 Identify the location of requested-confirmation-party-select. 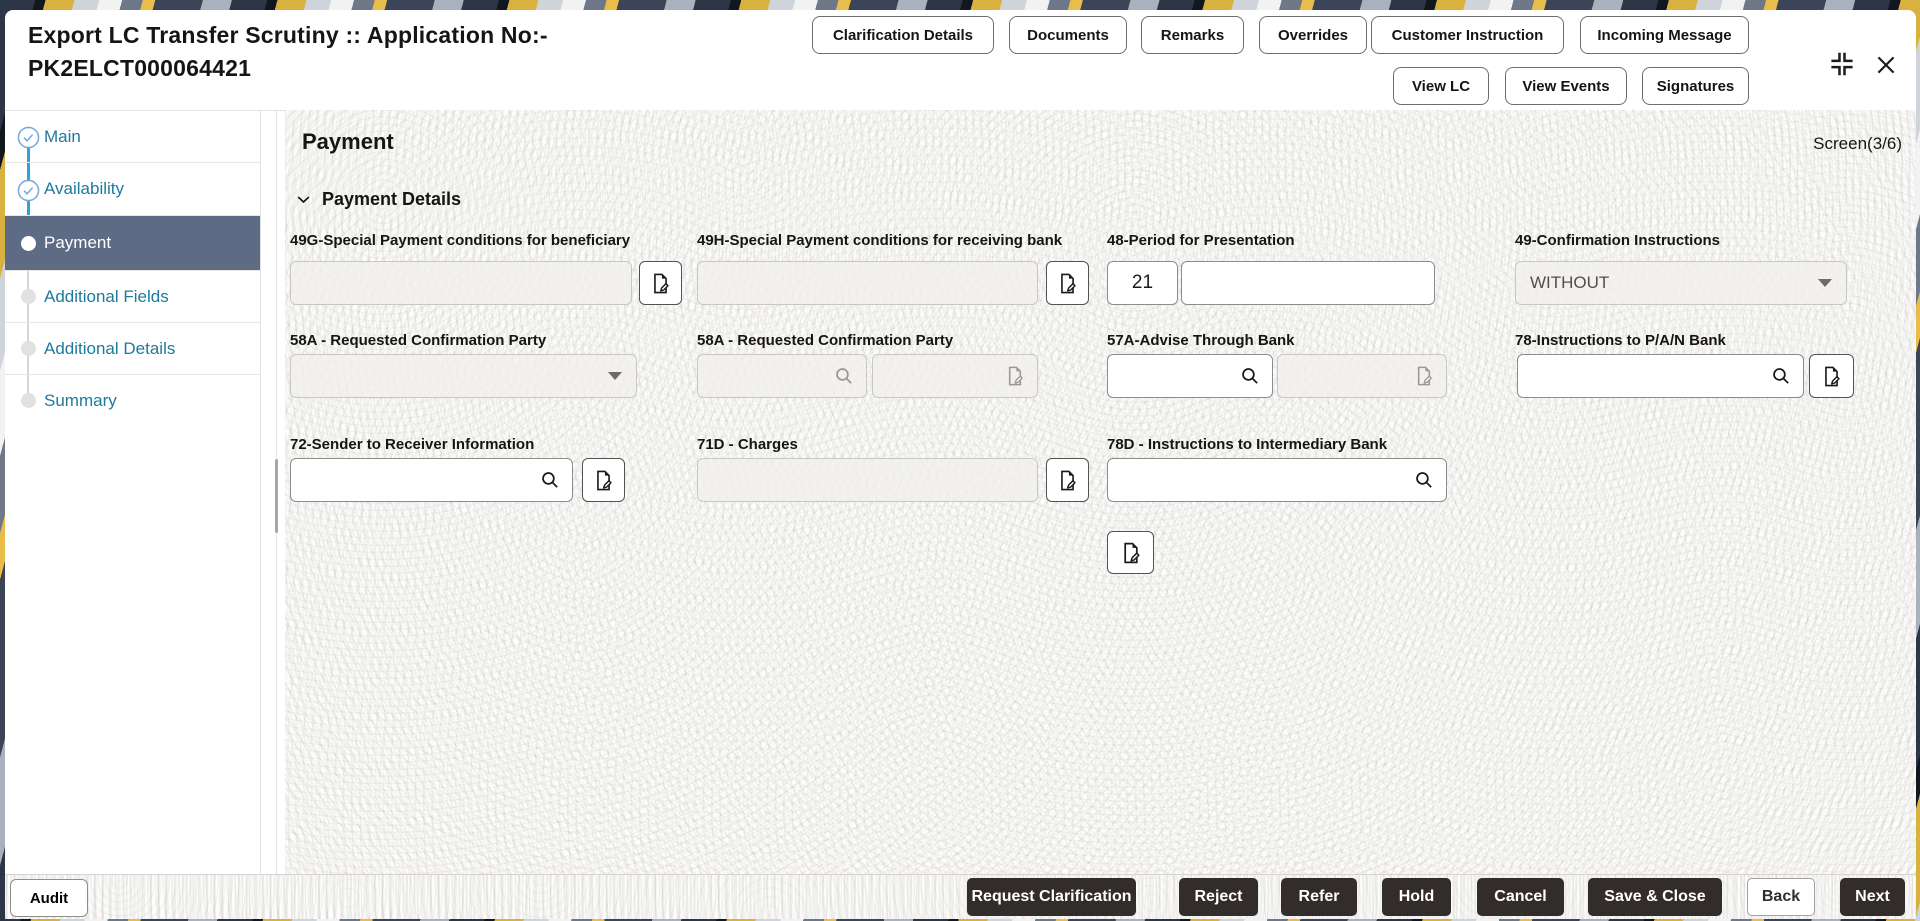
(463, 376).